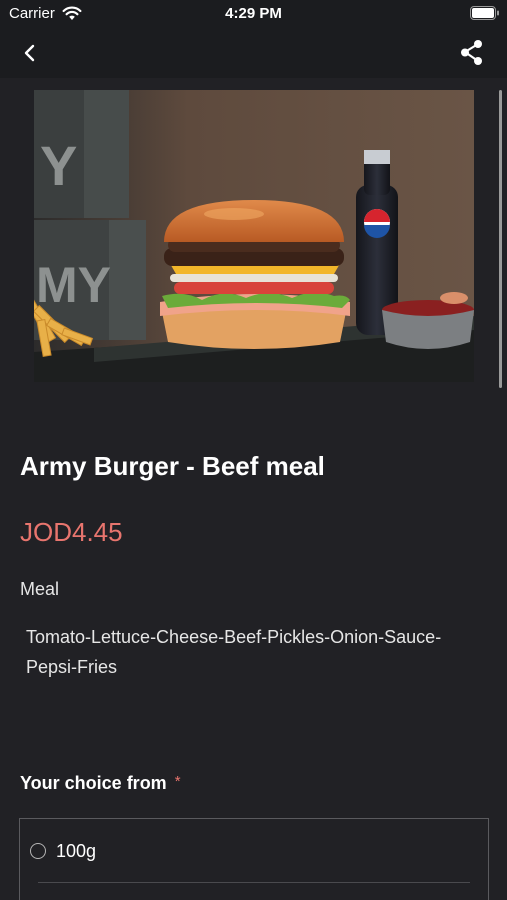 This screenshot has width=507, height=900. Describe the element at coordinates (40, 589) in the screenshot. I see `product-category: Meal` at that location.